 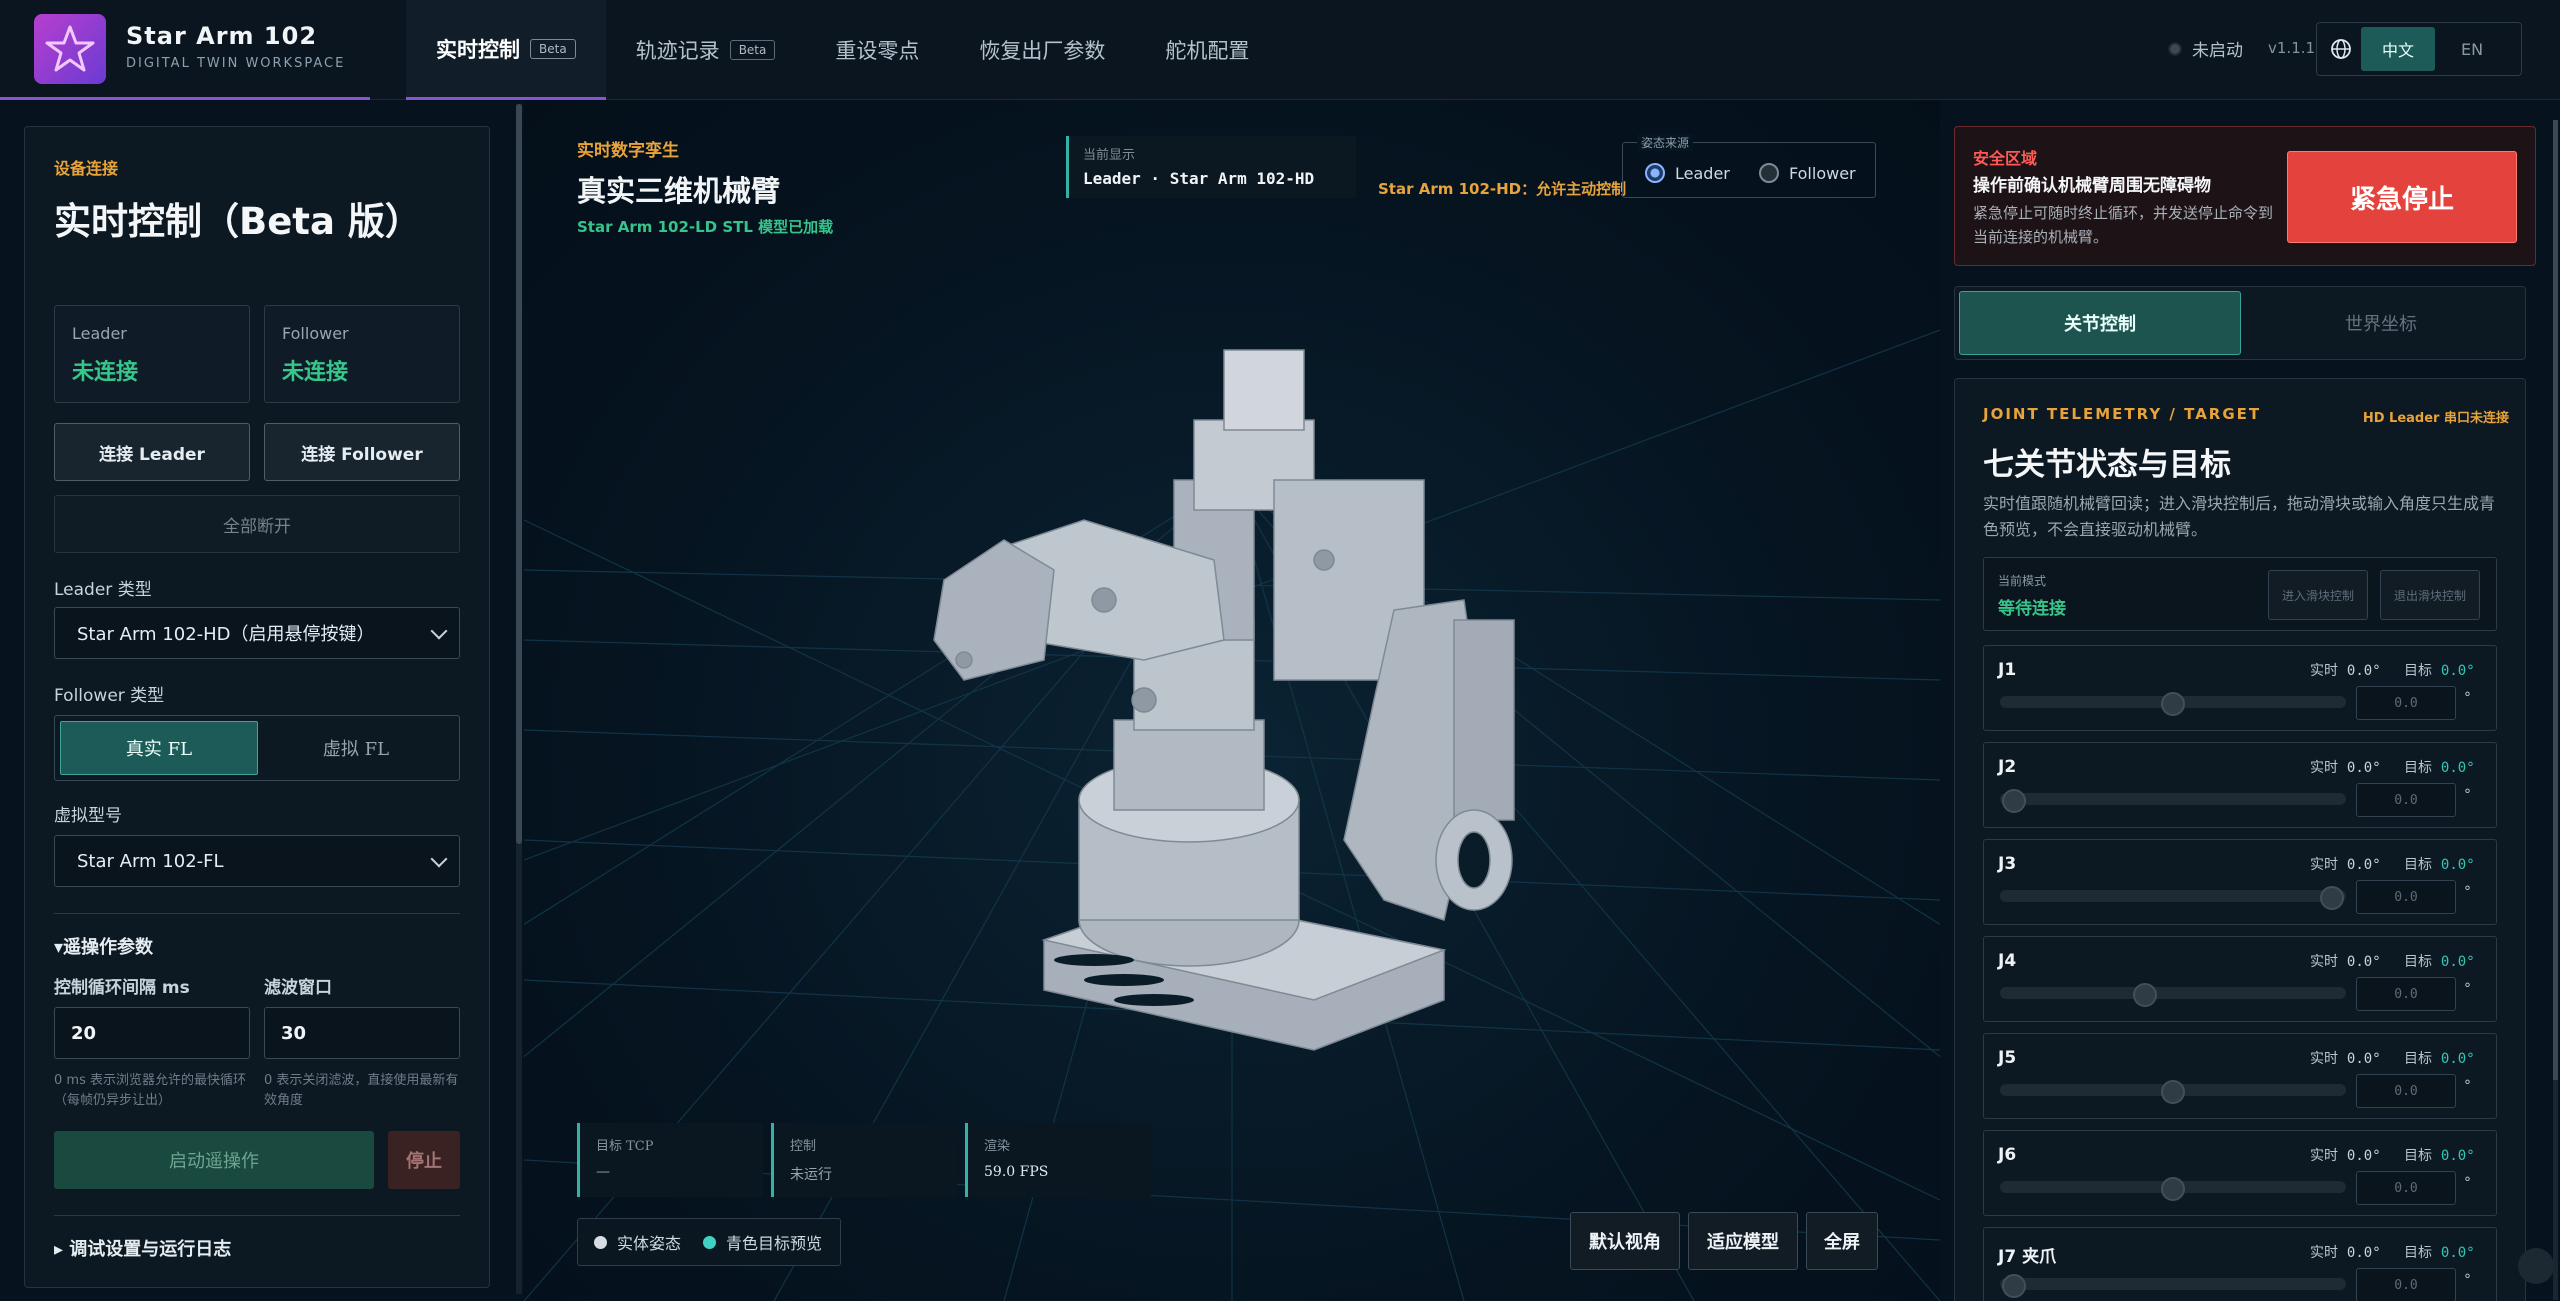 I want to click on divider, so click(x=257, y=1215).